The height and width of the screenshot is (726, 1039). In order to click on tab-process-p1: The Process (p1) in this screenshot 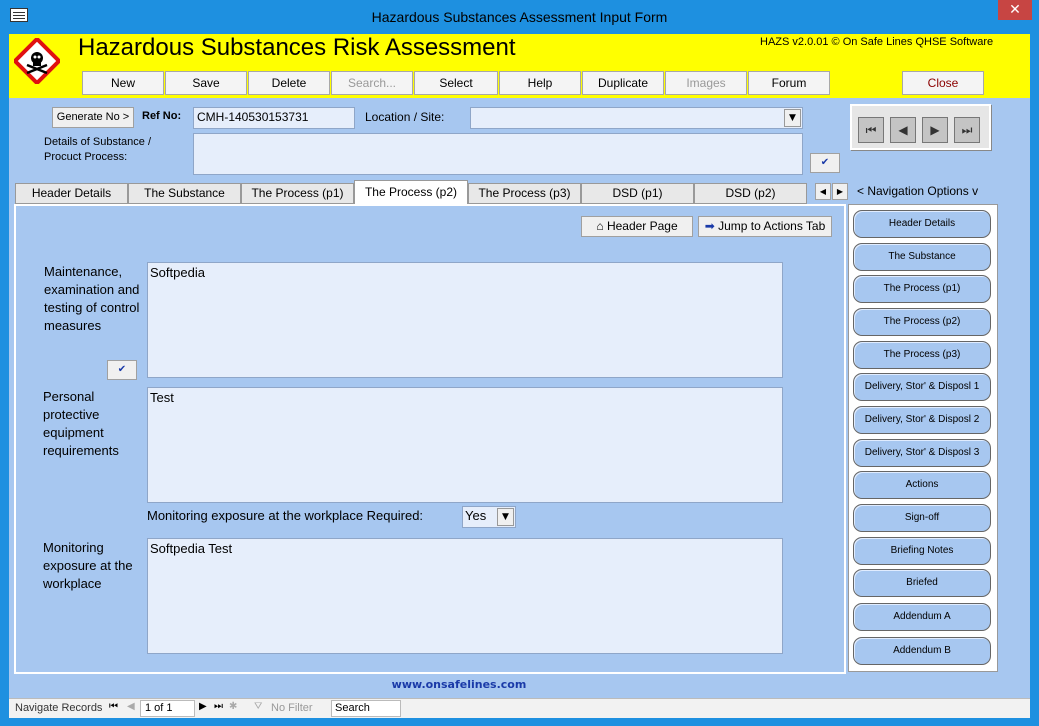, I will do `click(297, 193)`.